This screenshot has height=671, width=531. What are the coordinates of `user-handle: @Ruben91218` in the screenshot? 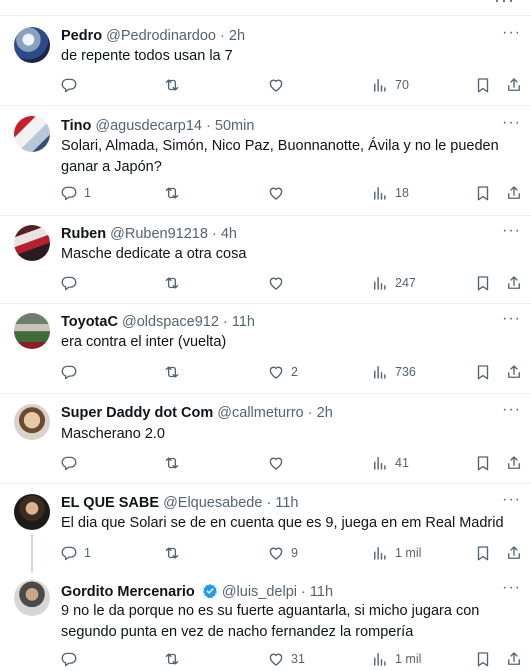 It's located at (159, 234).